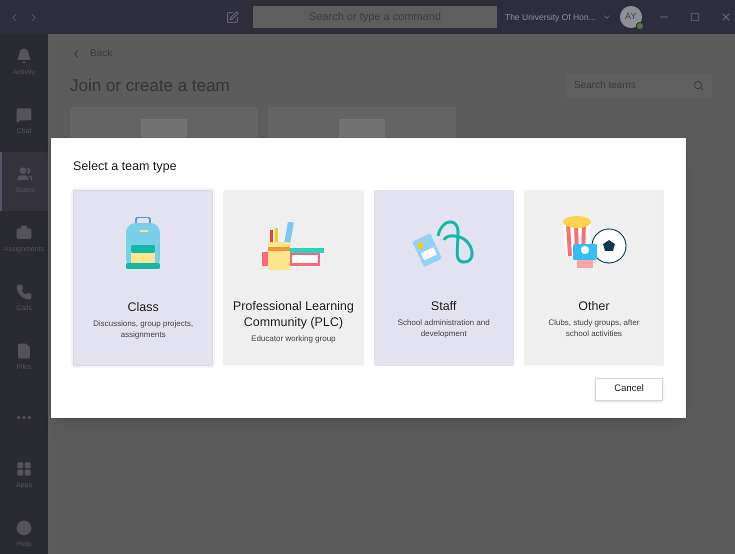 The width and height of the screenshot is (735, 554). Describe the element at coordinates (594, 278) in the screenshot. I see `team-type-card: Other Clubs, study groups, after school activities` at that location.